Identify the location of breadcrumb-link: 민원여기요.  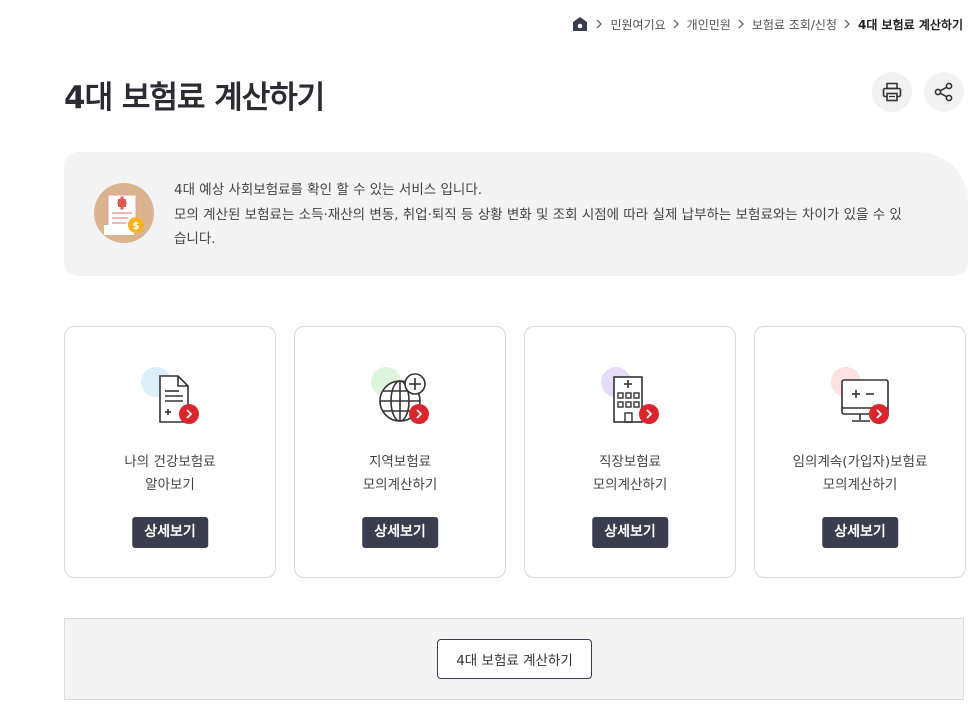
(637, 24).